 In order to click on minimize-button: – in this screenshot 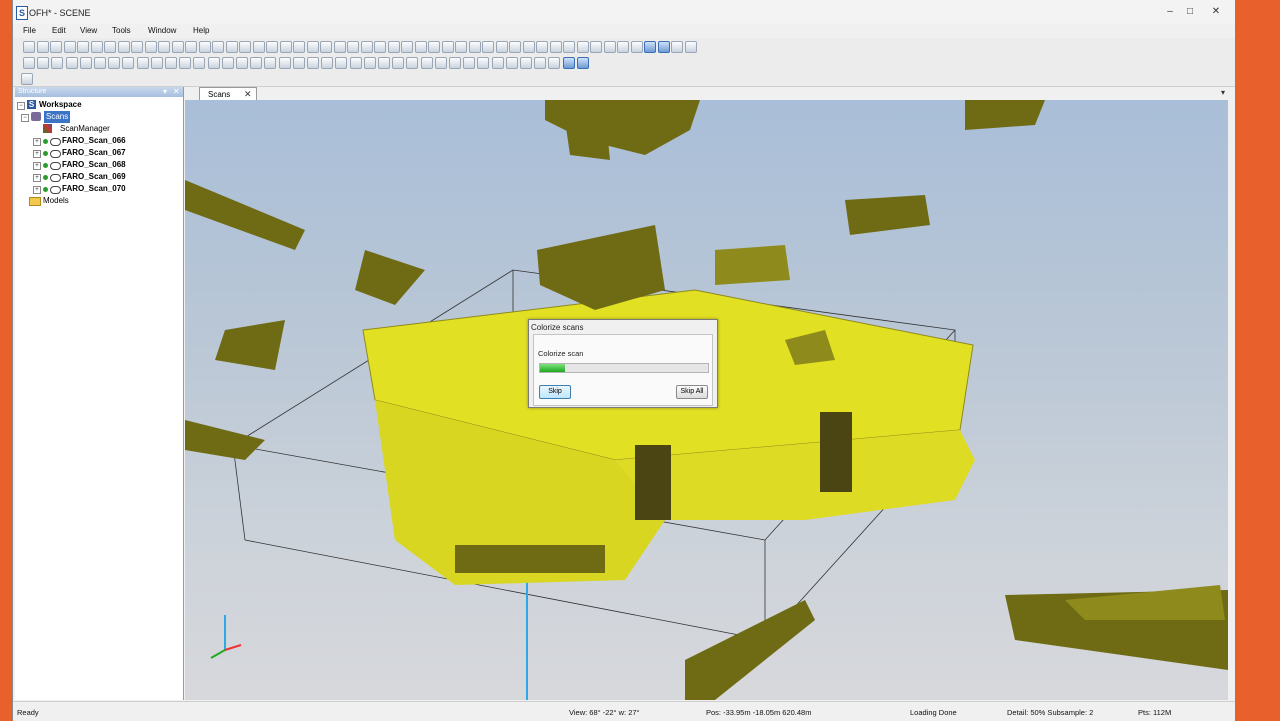, I will do `click(1170, 12)`.